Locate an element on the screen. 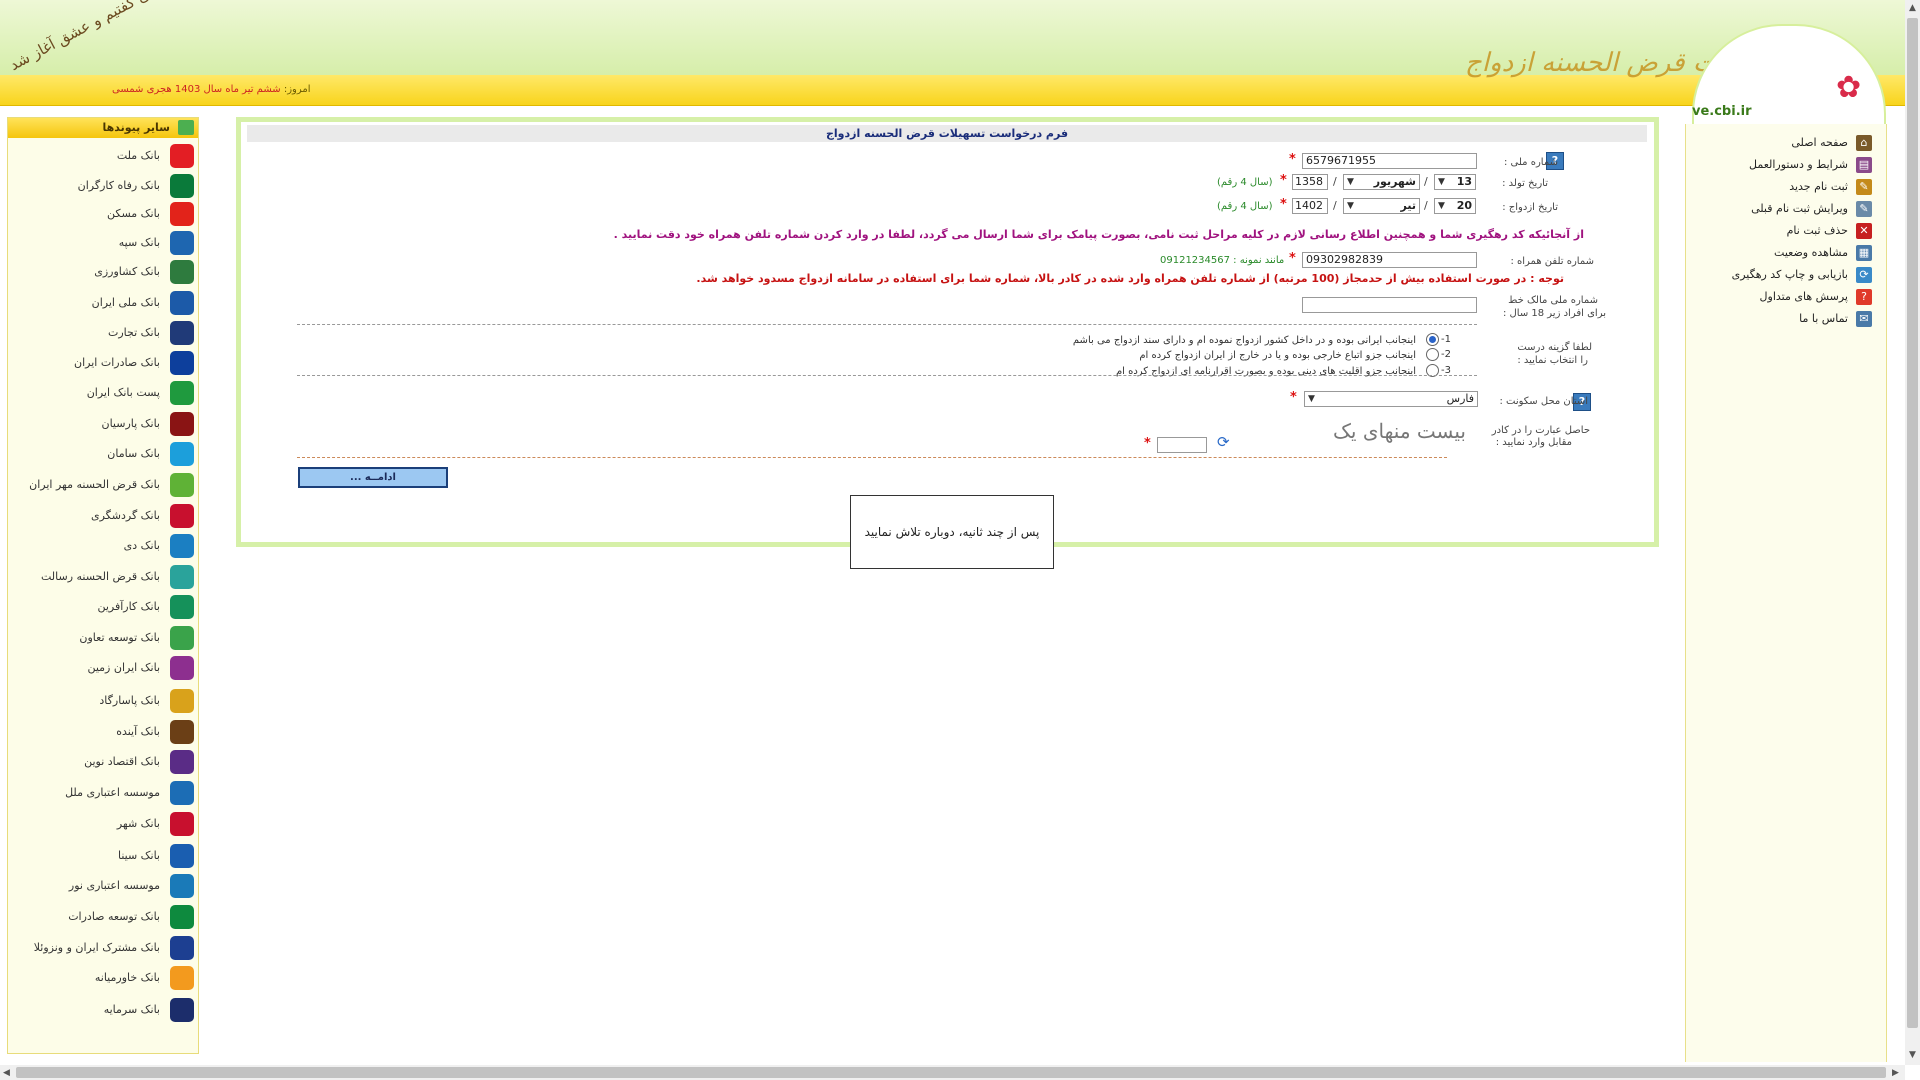  bank-link: بانک خاورمیانه is located at coordinates (103, 978).